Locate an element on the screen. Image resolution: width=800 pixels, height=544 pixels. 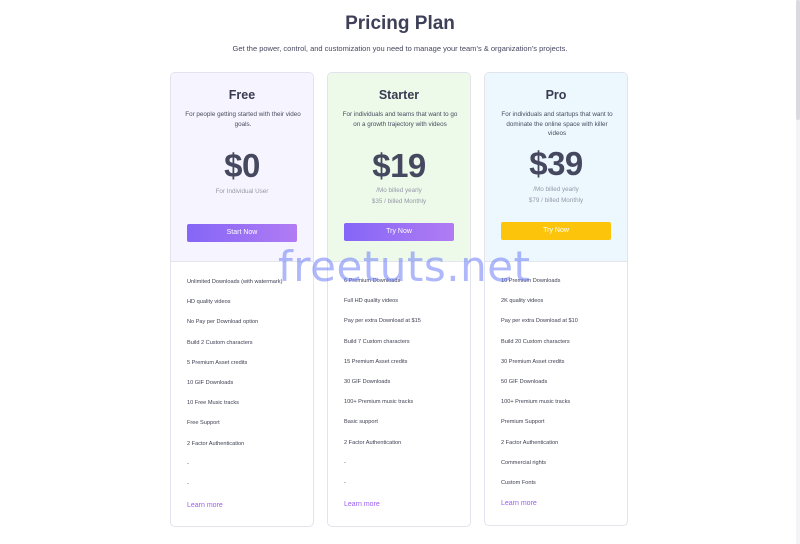
feature-item: 50 GIF Downloads is located at coordinates (524, 381).